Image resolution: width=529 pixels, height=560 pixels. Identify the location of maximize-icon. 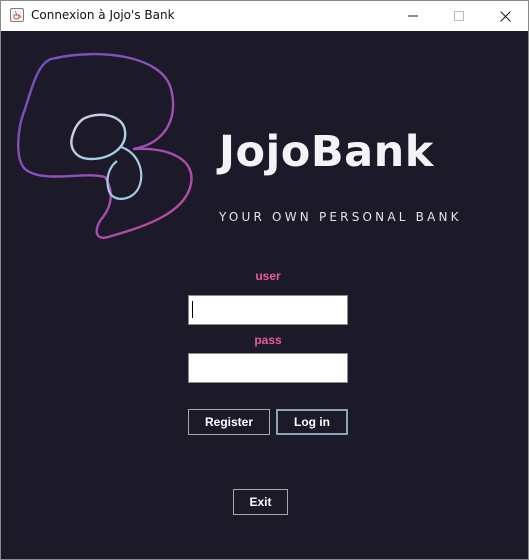
(459, 16).